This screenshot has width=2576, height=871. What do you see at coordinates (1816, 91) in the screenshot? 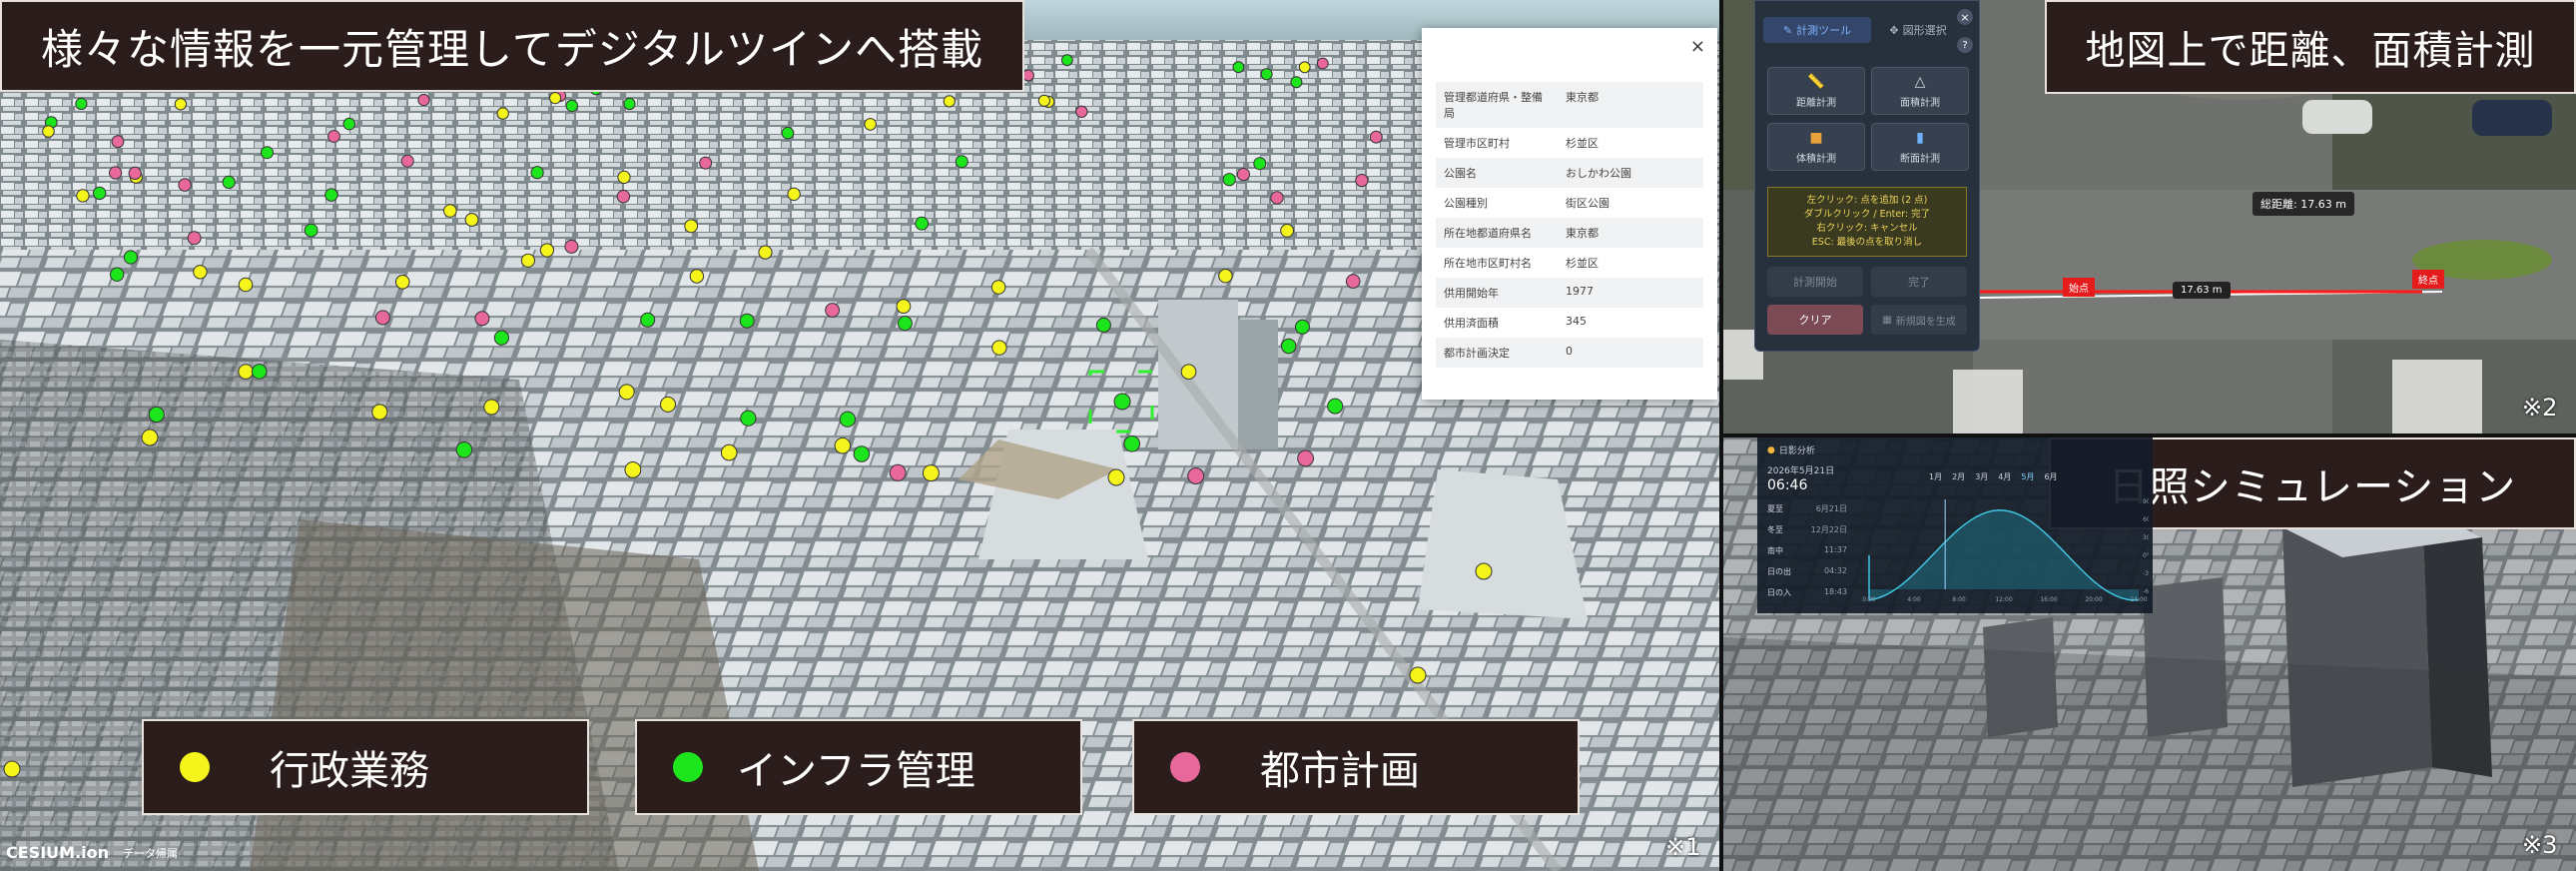
I see `distance-measure-button: 📏 距離計測` at bounding box center [1816, 91].